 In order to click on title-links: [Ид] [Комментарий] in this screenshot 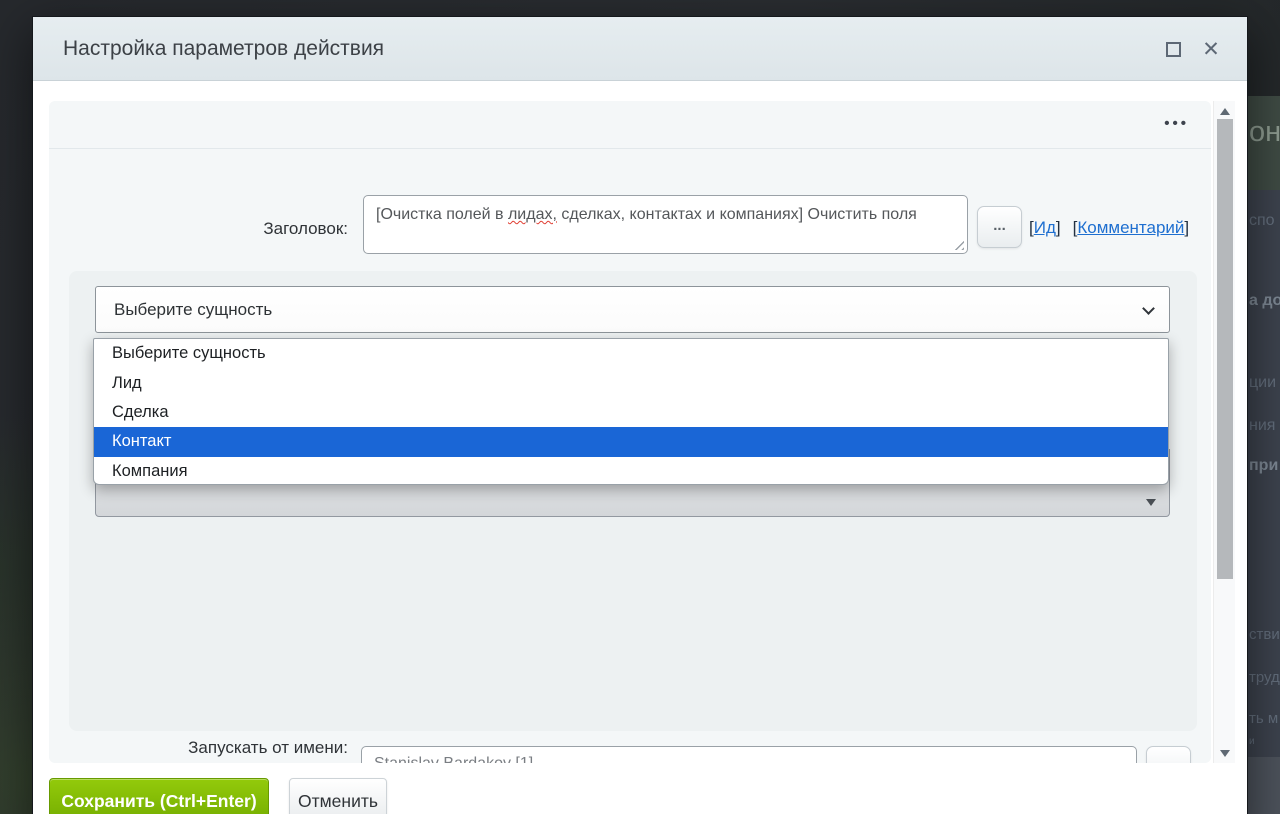, I will do `click(1109, 228)`.